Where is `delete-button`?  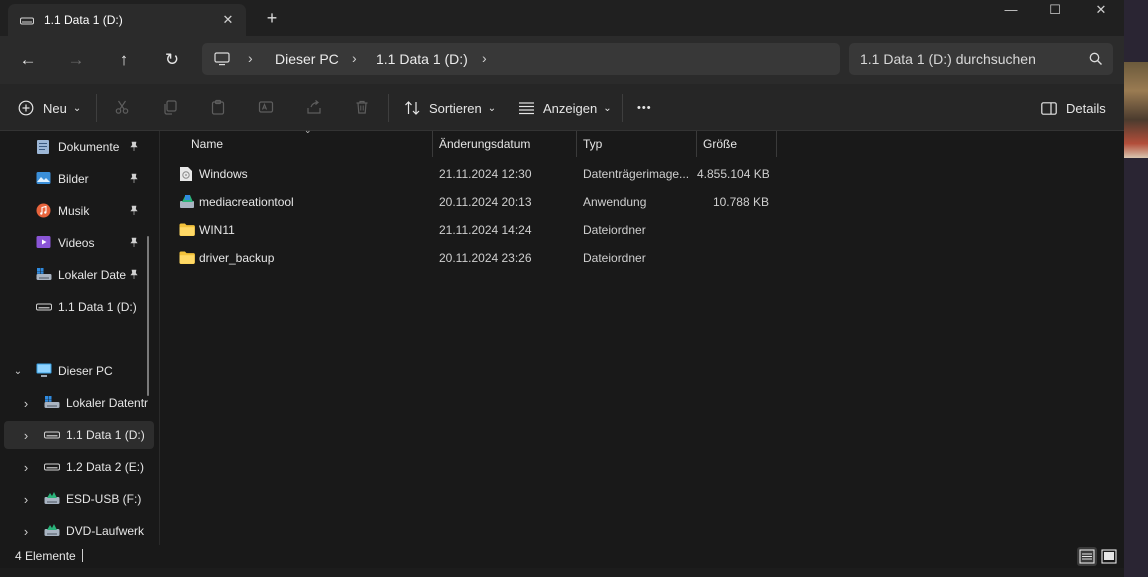 delete-button is located at coordinates (362, 108).